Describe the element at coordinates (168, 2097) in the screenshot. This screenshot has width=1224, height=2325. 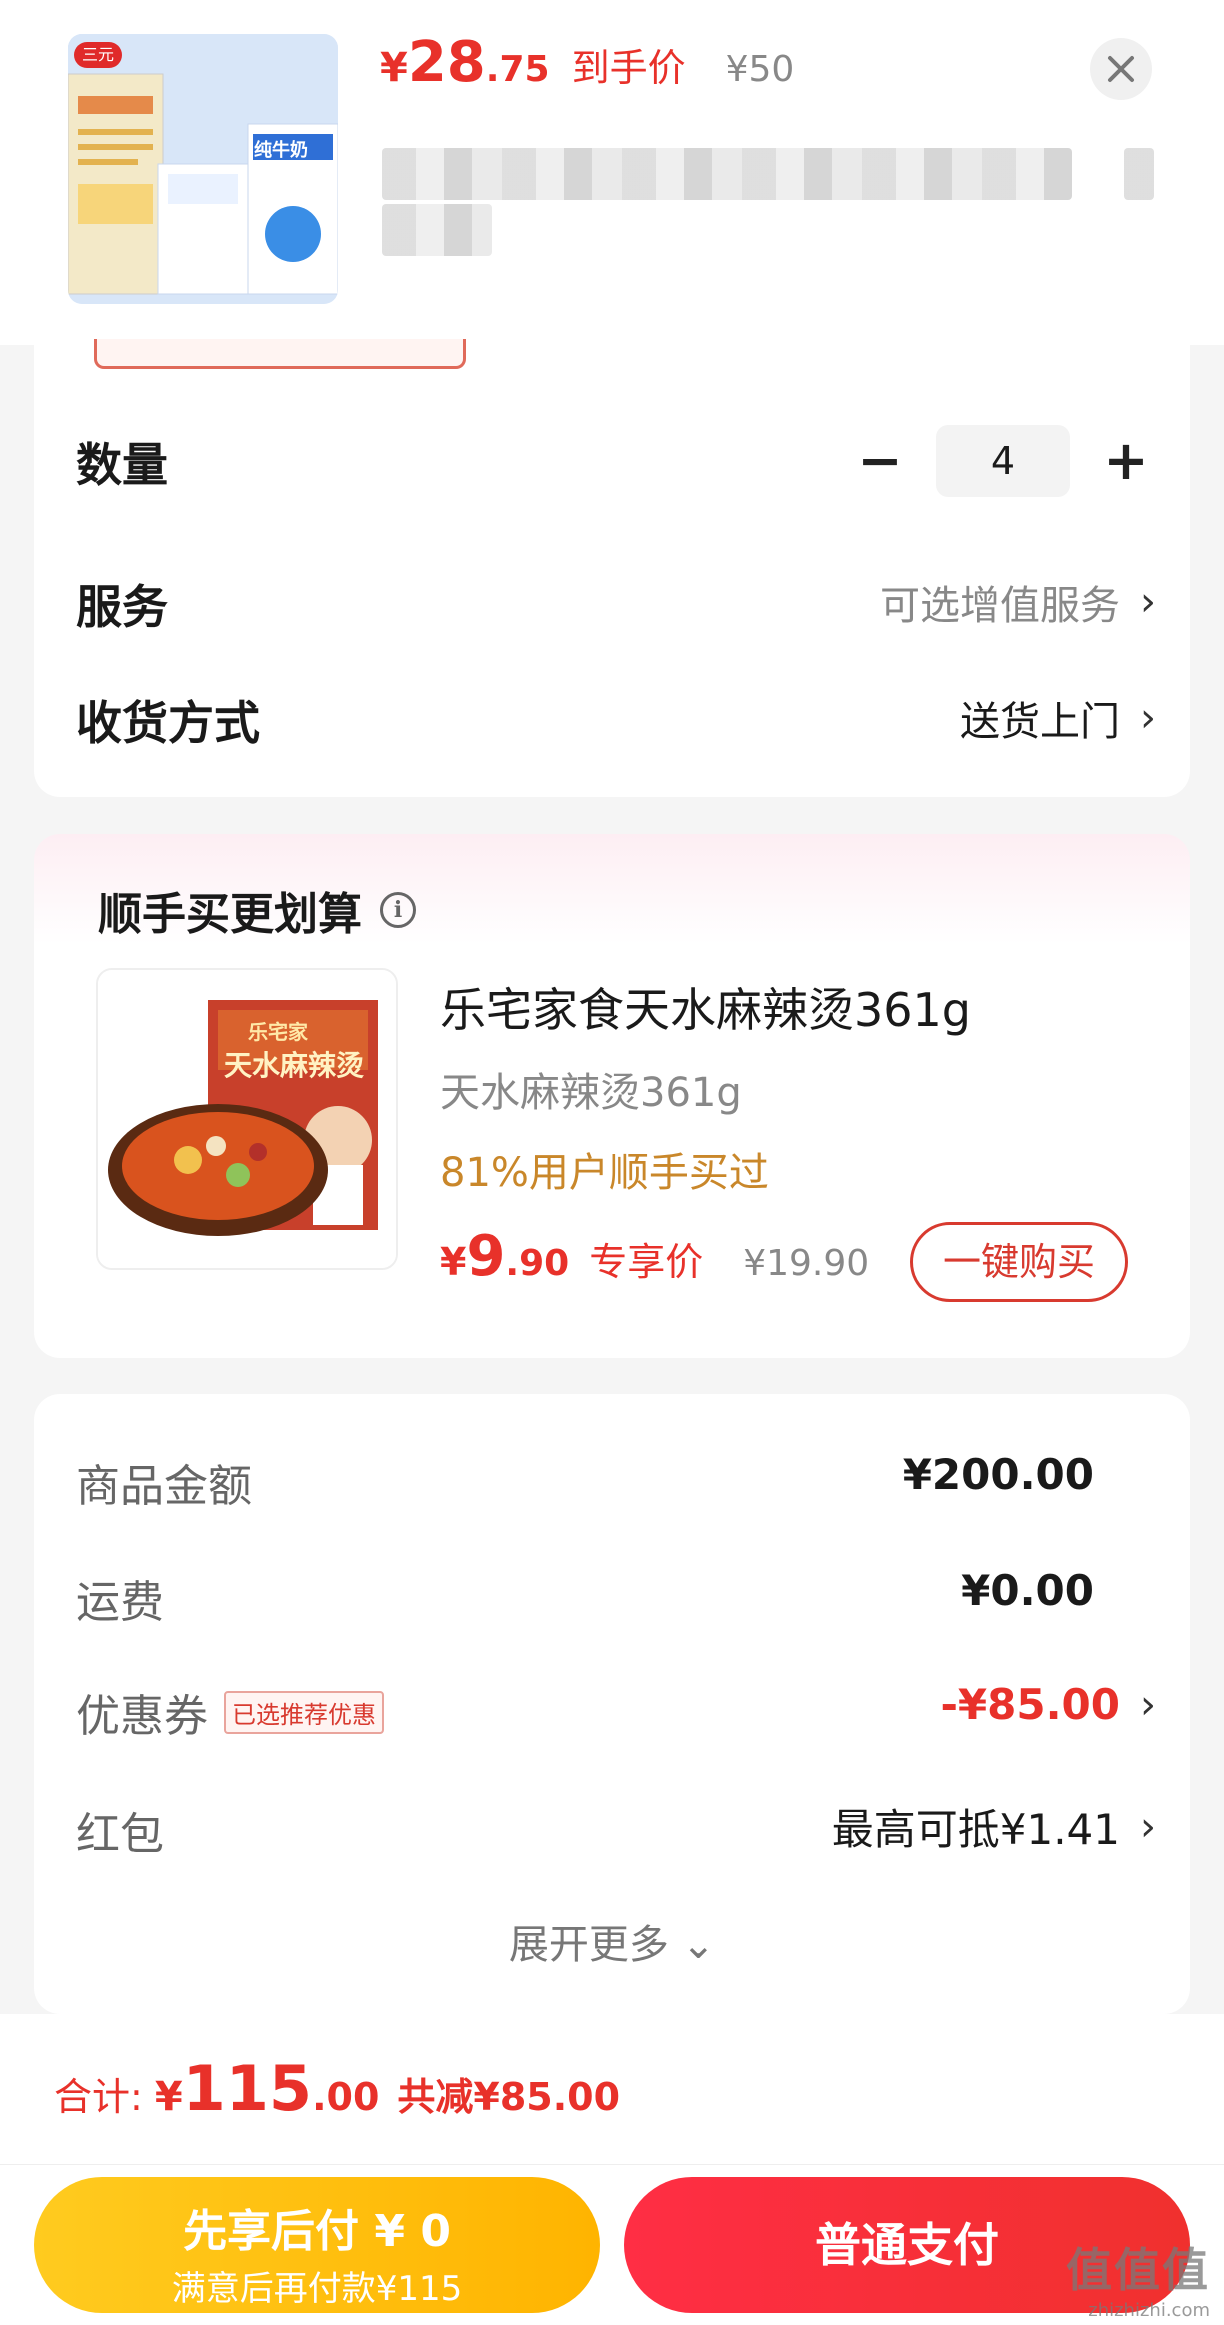
I see `total-currency: ¥` at that location.